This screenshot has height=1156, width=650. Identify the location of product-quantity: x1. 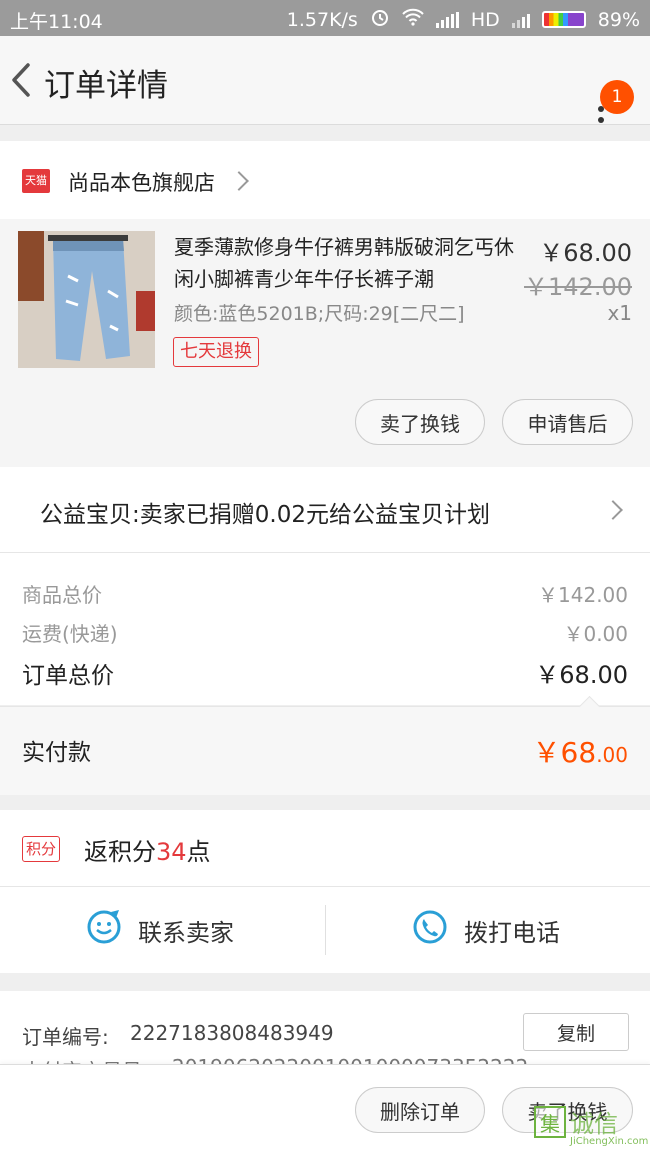
(619, 313).